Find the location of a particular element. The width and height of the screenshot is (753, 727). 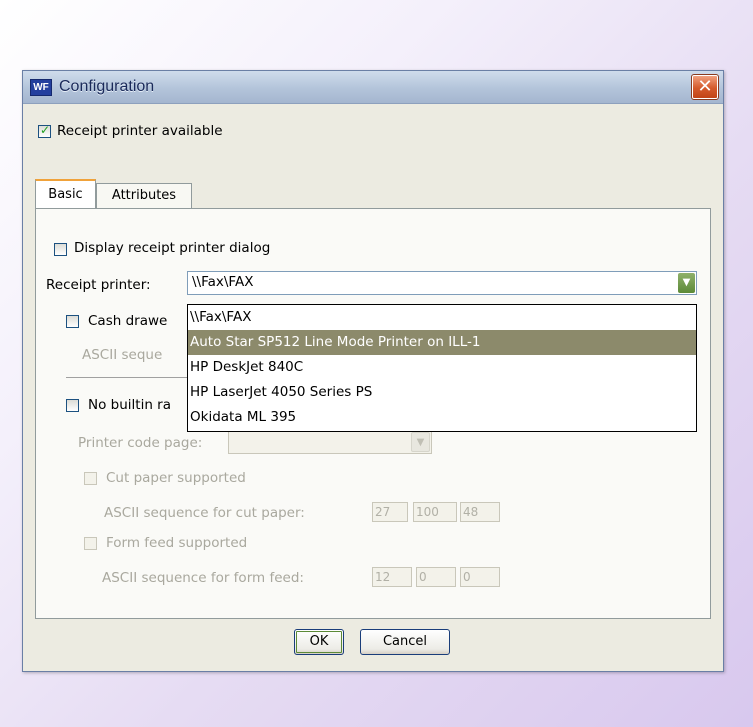

cancel-button: Cancel is located at coordinates (405, 642).